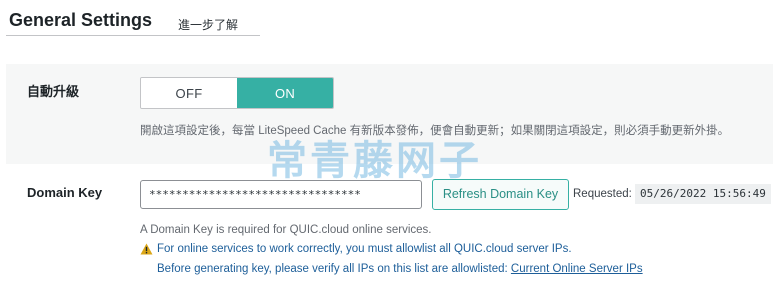  What do you see at coordinates (208, 24) in the screenshot?
I see `learn-more-link: 進一步了解` at bounding box center [208, 24].